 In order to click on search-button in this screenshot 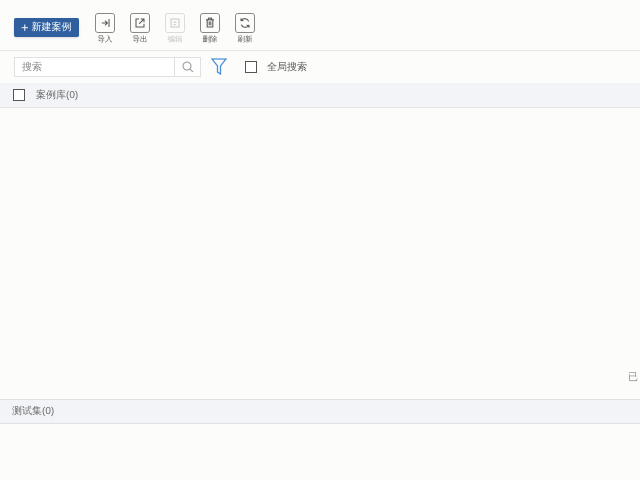, I will do `click(188, 67)`.